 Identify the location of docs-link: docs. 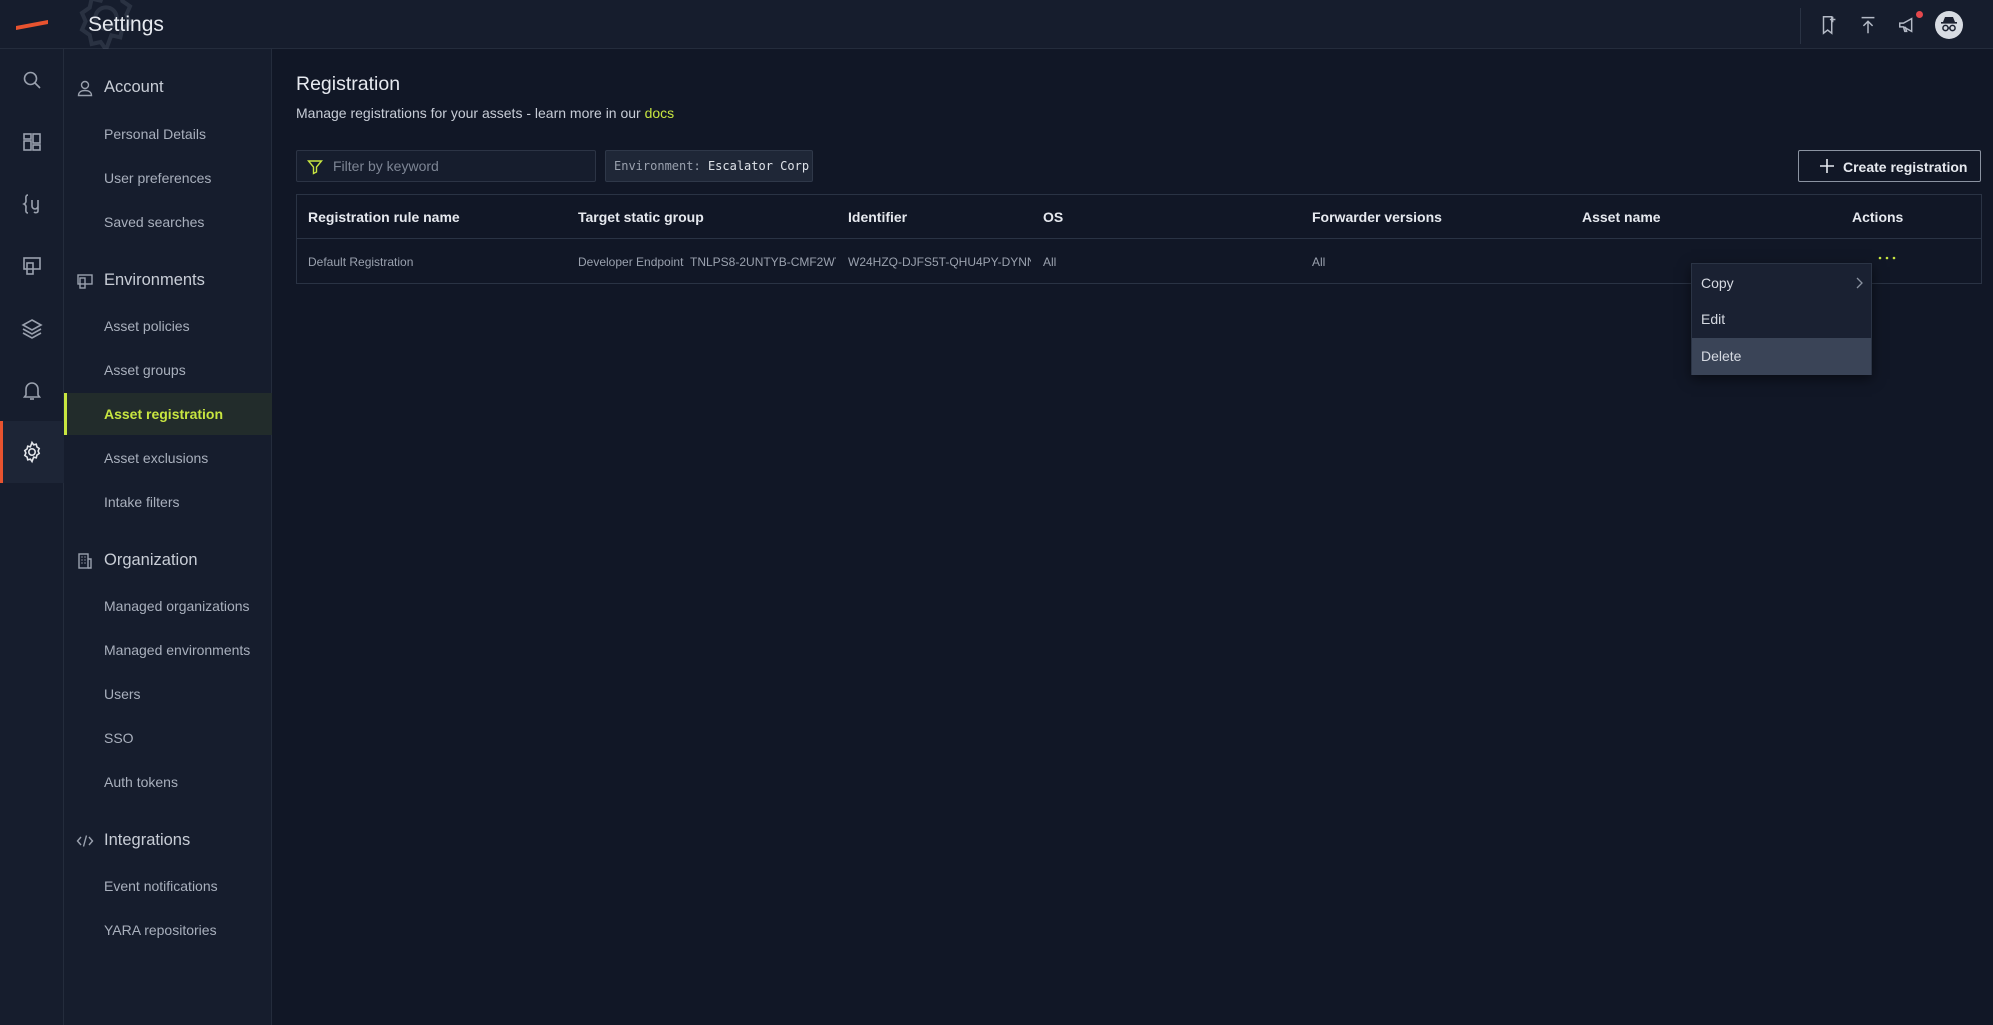
(660, 113).